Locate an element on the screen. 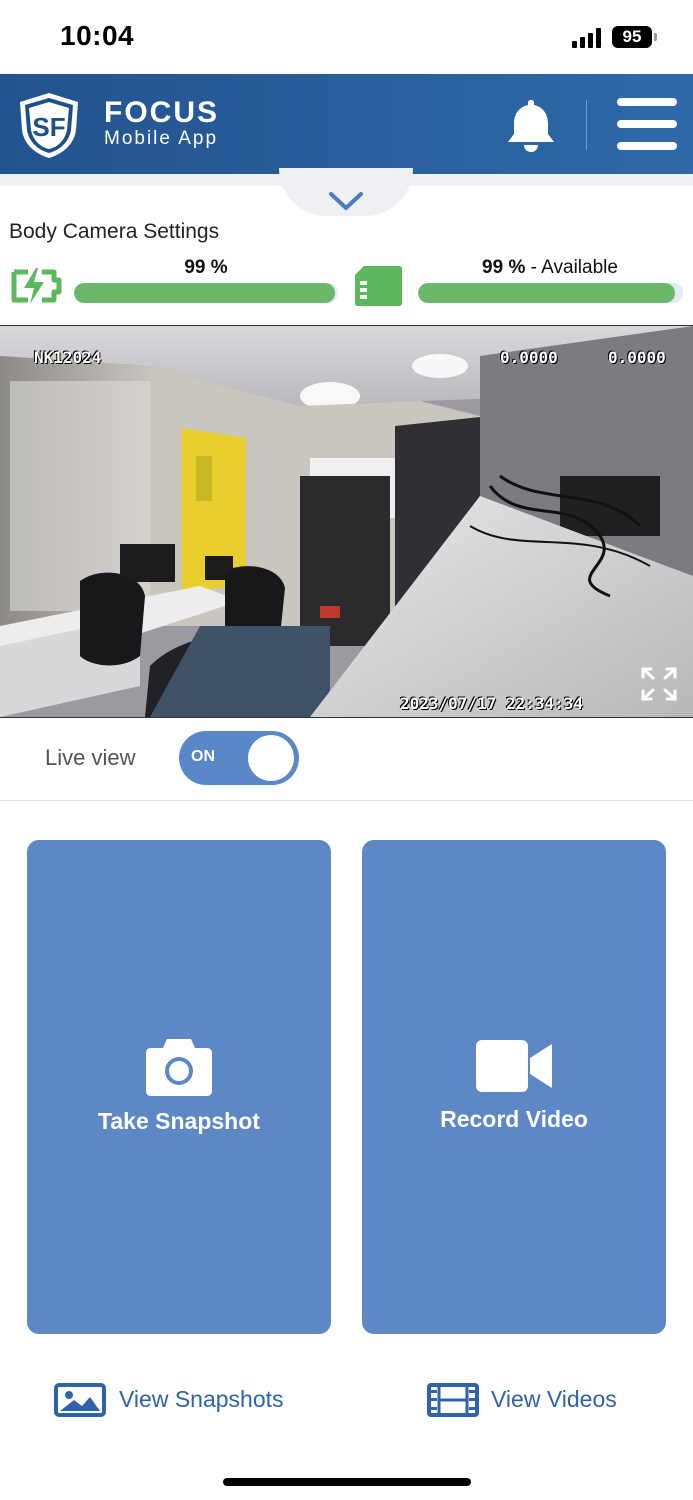  view-snapshots-label: View Snapshots is located at coordinates (201, 1399).